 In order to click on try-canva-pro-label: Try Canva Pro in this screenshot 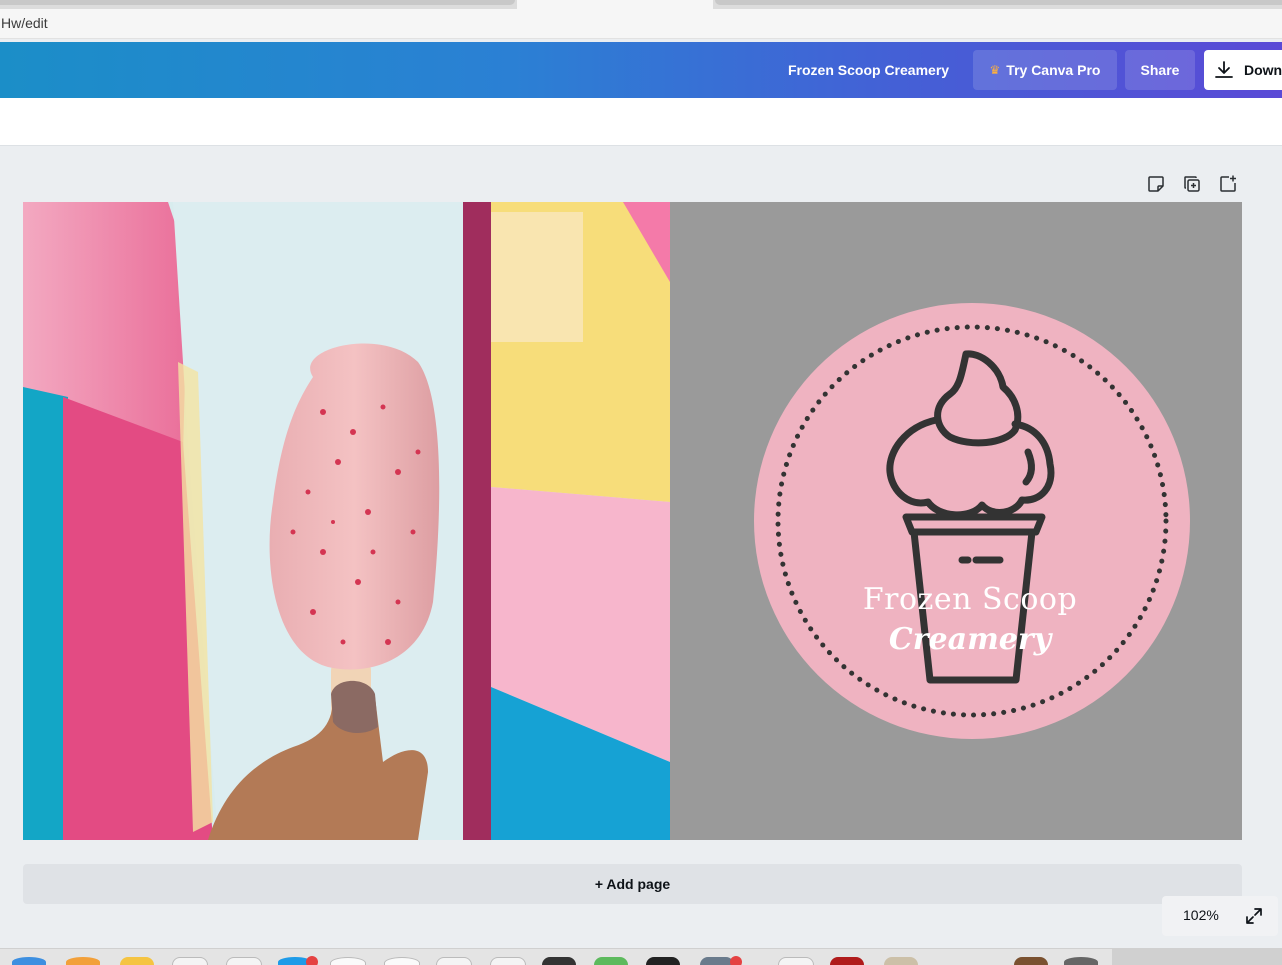, I will do `click(1053, 70)`.